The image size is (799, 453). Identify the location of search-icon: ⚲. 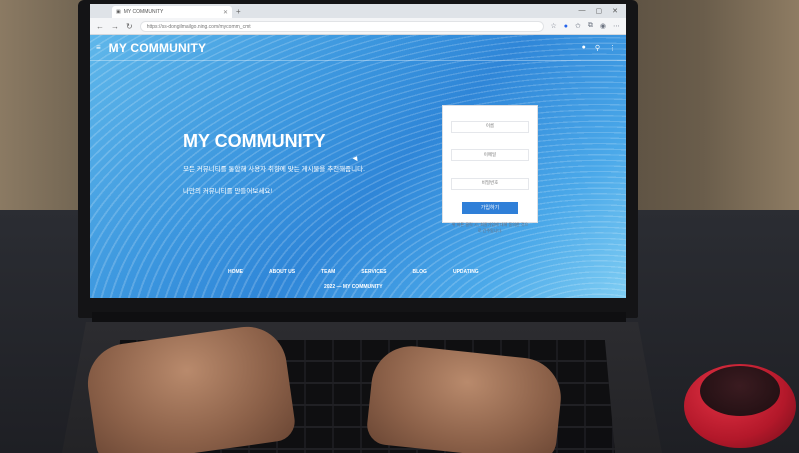
(597, 48).